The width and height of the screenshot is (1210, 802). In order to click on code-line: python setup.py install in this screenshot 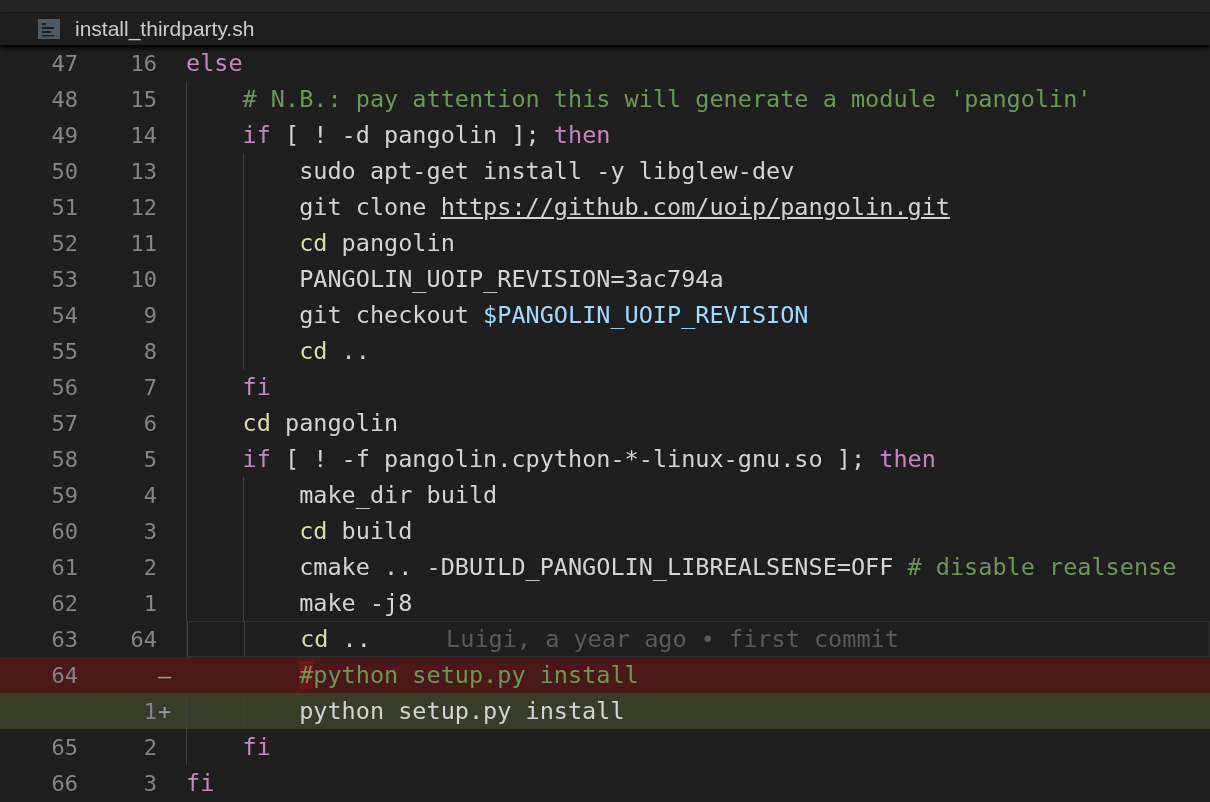, I will do `click(462, 711)`.